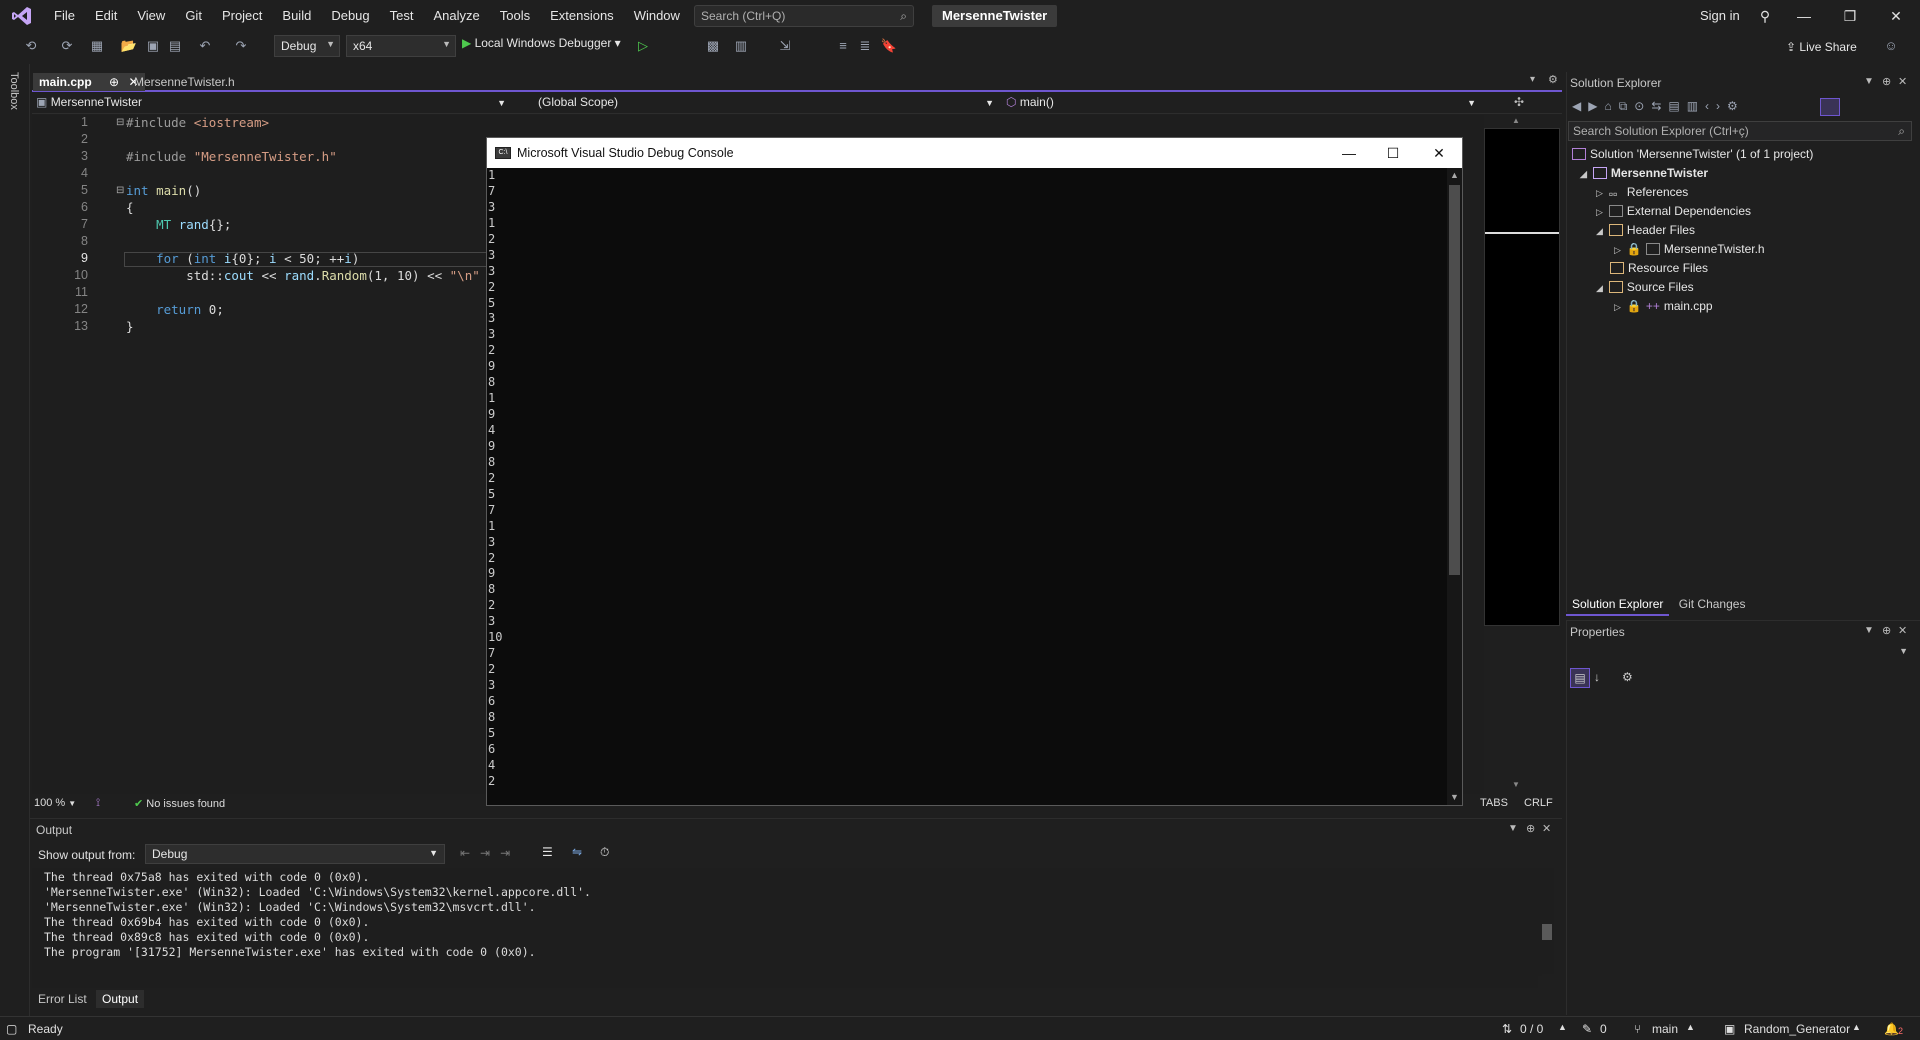 The image size is (1920, 1040). I want to click on sync-status: 0 / 0, so click(1531, 1029).